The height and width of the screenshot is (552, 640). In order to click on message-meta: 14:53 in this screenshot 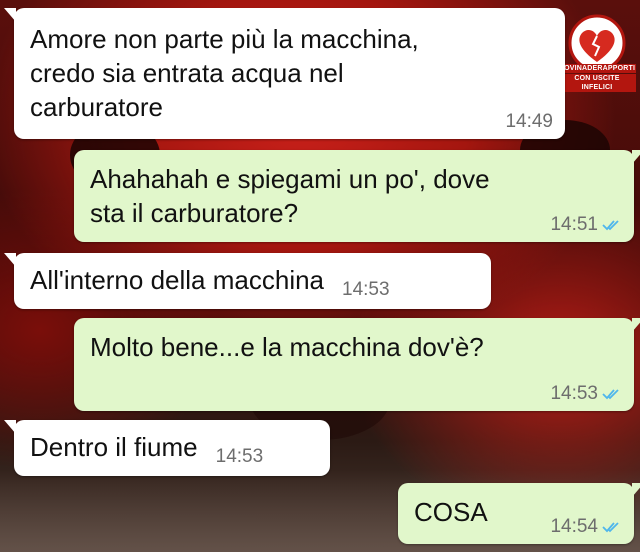, I will do `click(586, 394)`.